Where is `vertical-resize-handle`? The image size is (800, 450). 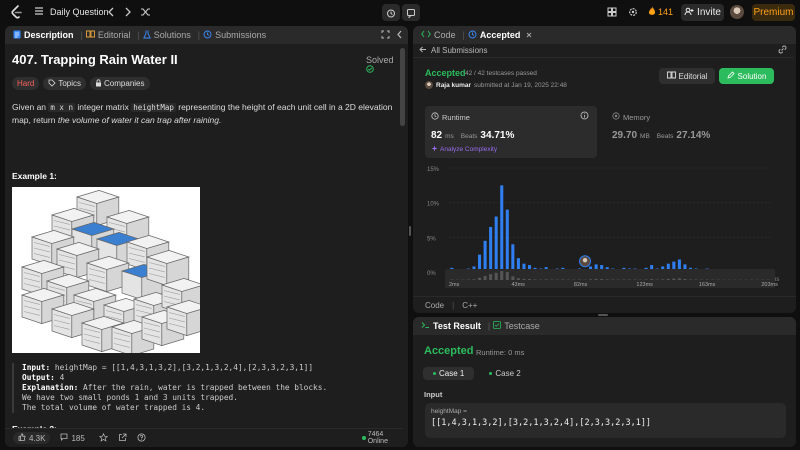
vertical-resize-handle is located at coordinates (410, 231).